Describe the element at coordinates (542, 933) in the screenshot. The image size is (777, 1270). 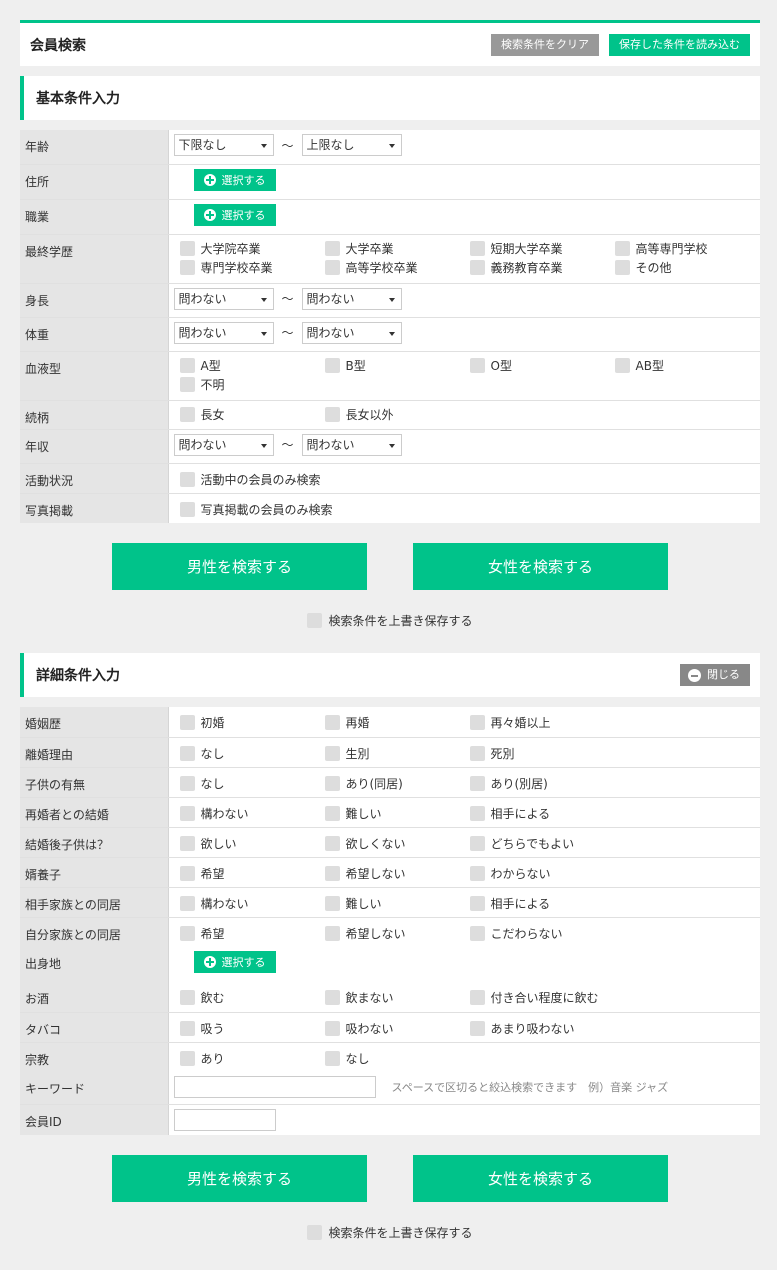
I see `checkbox-option: こだわらない` at that location.